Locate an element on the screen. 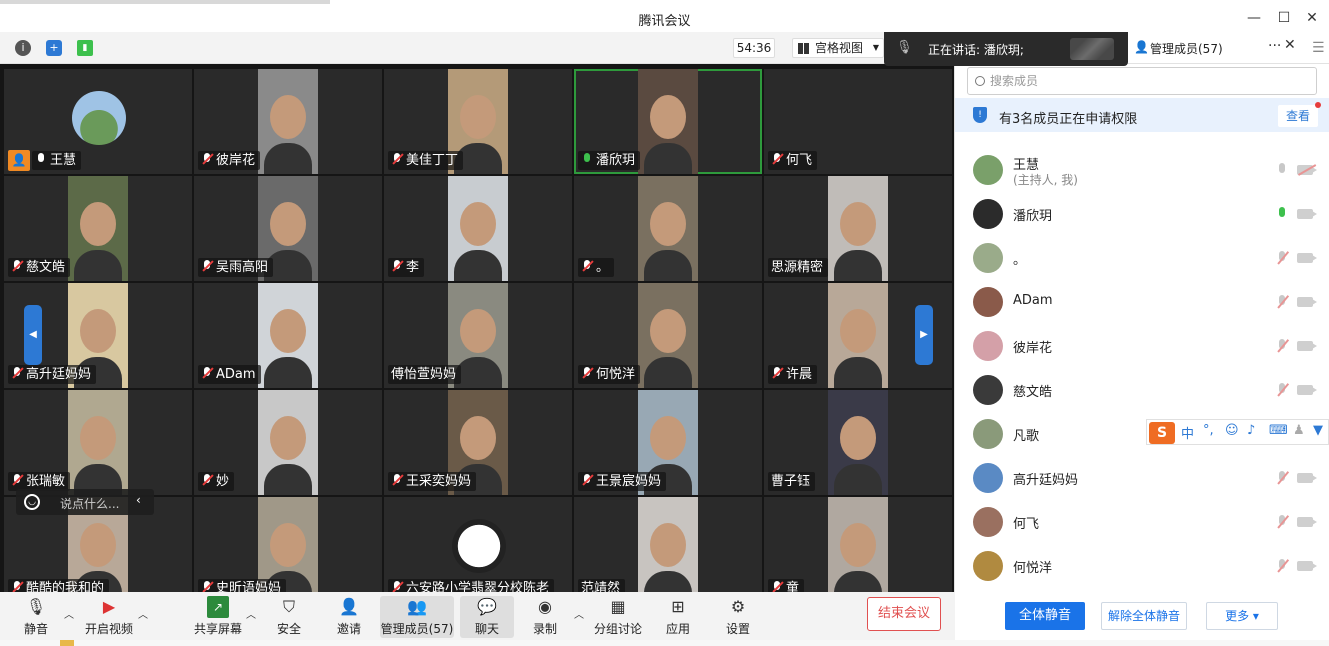  emoji-icon: ◡ is located at coordinates (32, 502).